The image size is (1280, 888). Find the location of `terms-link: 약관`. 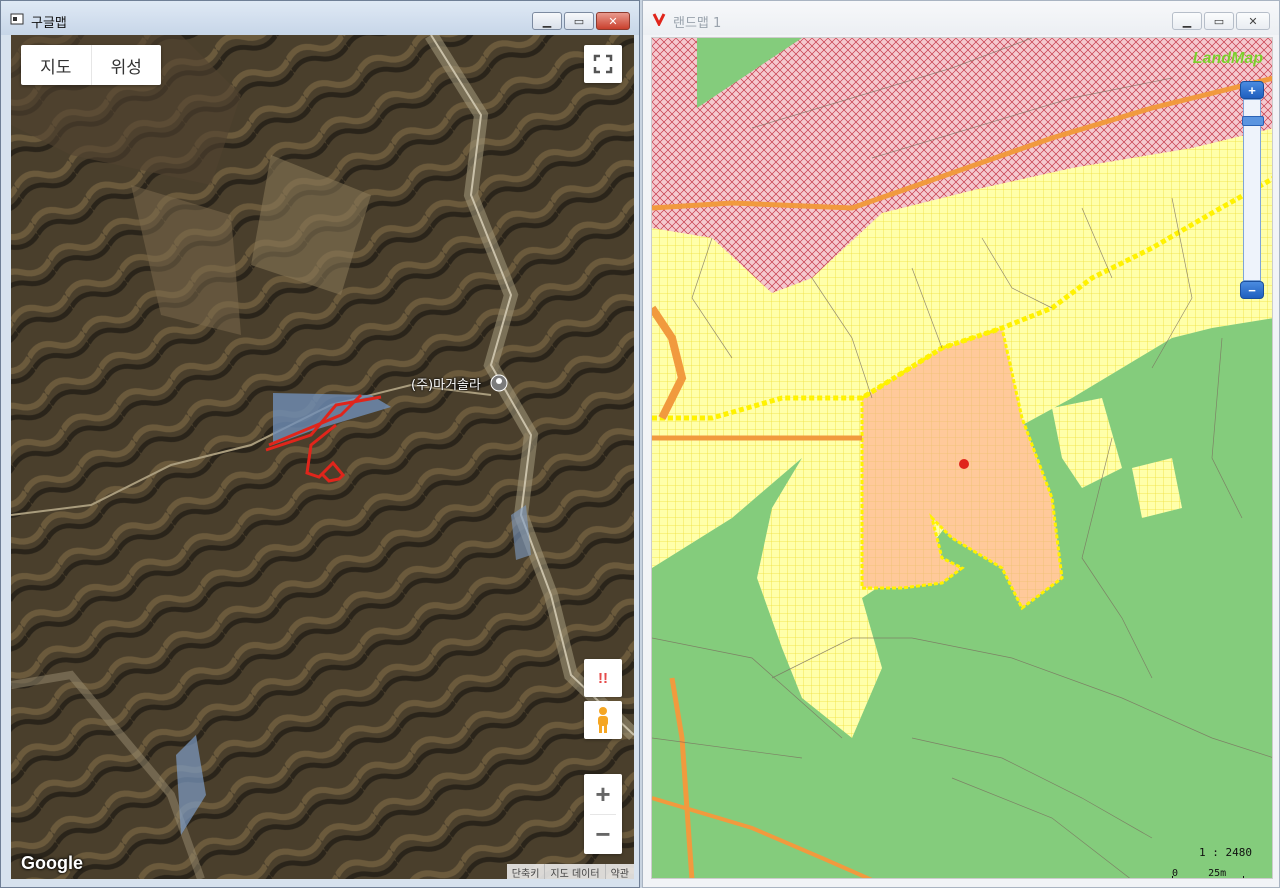

terms-link: 약관 is located at coordinates (619, 871).